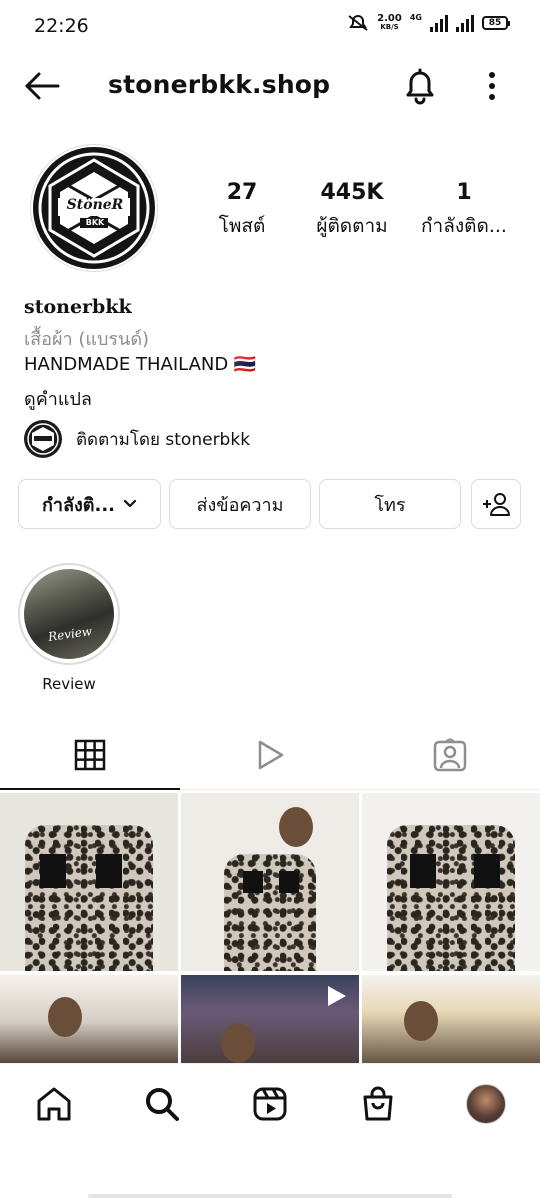 This screenshot has width=540, height=1200. I want to click on arrow-left-icon, so click(42, 86).